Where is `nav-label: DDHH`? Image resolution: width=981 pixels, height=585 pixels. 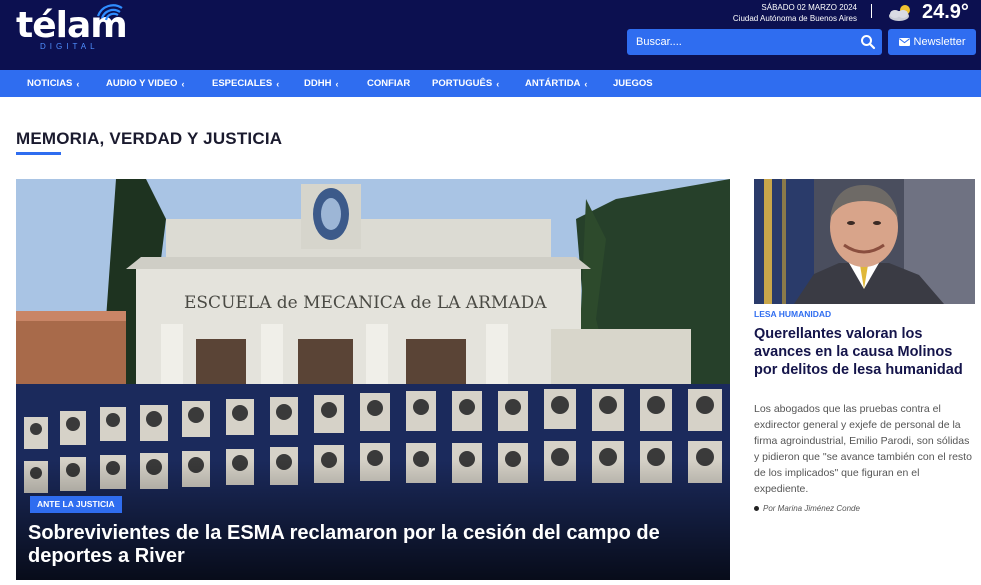
nav-label: DDHH is located at coordinates (318, 83).